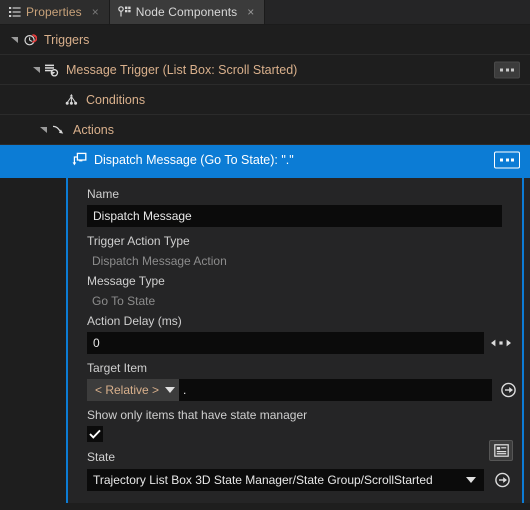 This screenshot has width=530, height=510. What do you see at coordinates (127, 390) in the screenshot?
I see `target-item-mode-label: < Relative >` at bounding box center [127, 390].